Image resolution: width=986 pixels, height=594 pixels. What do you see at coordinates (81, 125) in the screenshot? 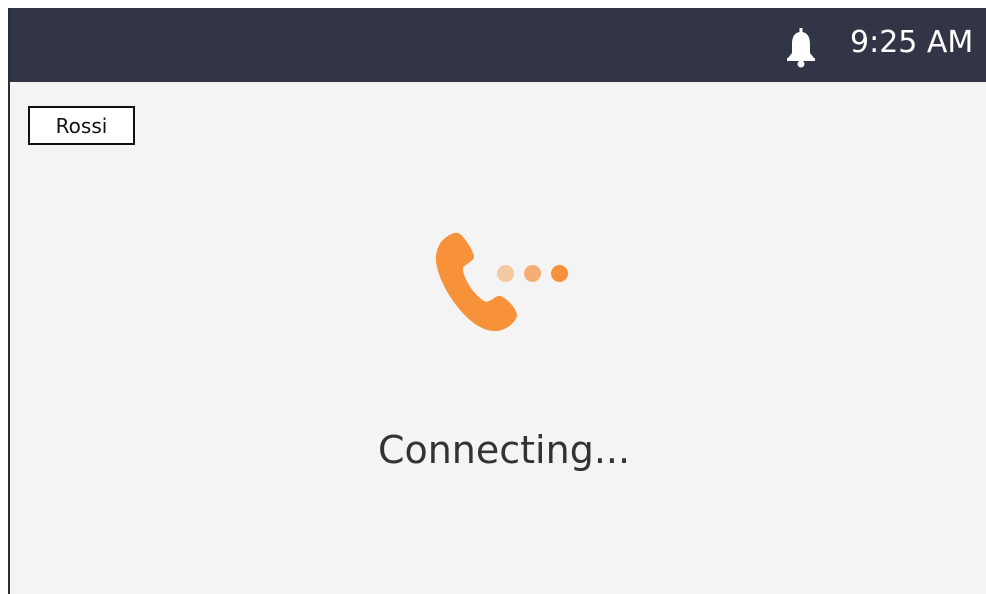
I see `name-tag: Rossi` at bounding box center [81, 125].